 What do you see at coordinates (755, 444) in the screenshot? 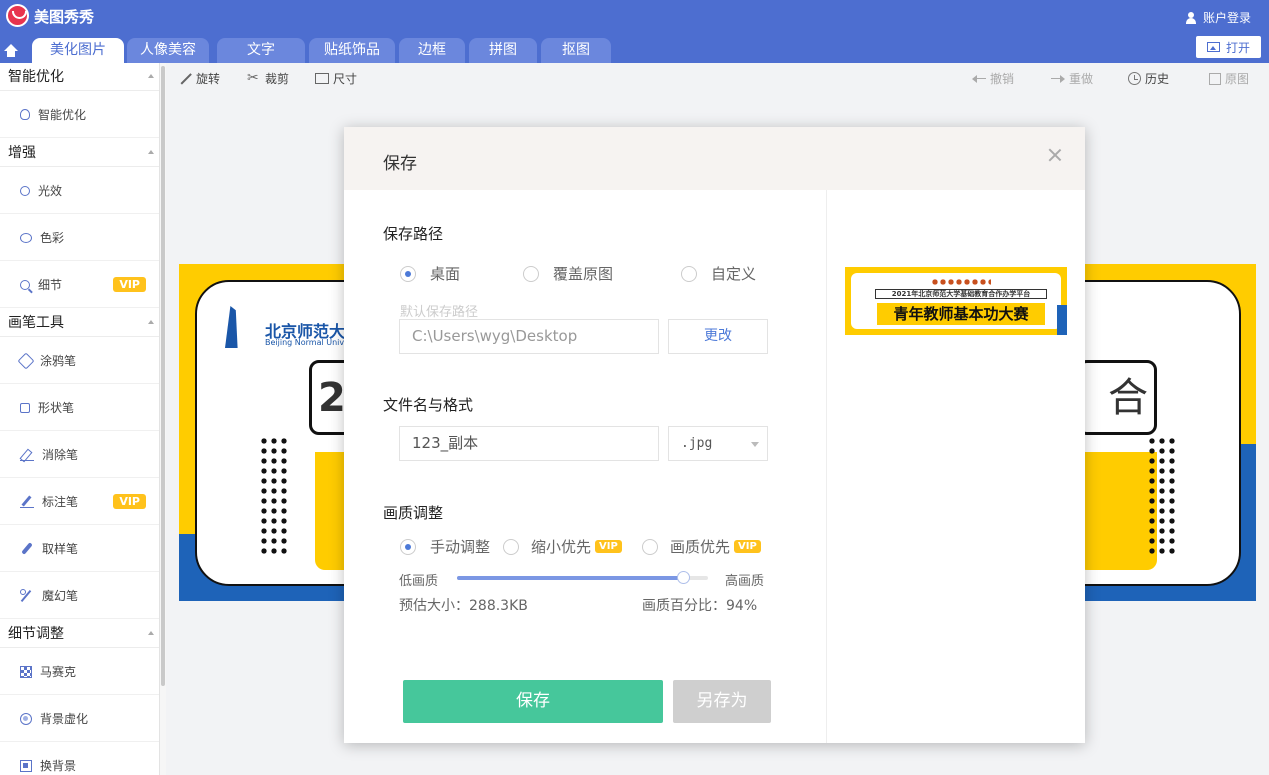
I see `chevron-down-icon` at bounding box center [755, 444].